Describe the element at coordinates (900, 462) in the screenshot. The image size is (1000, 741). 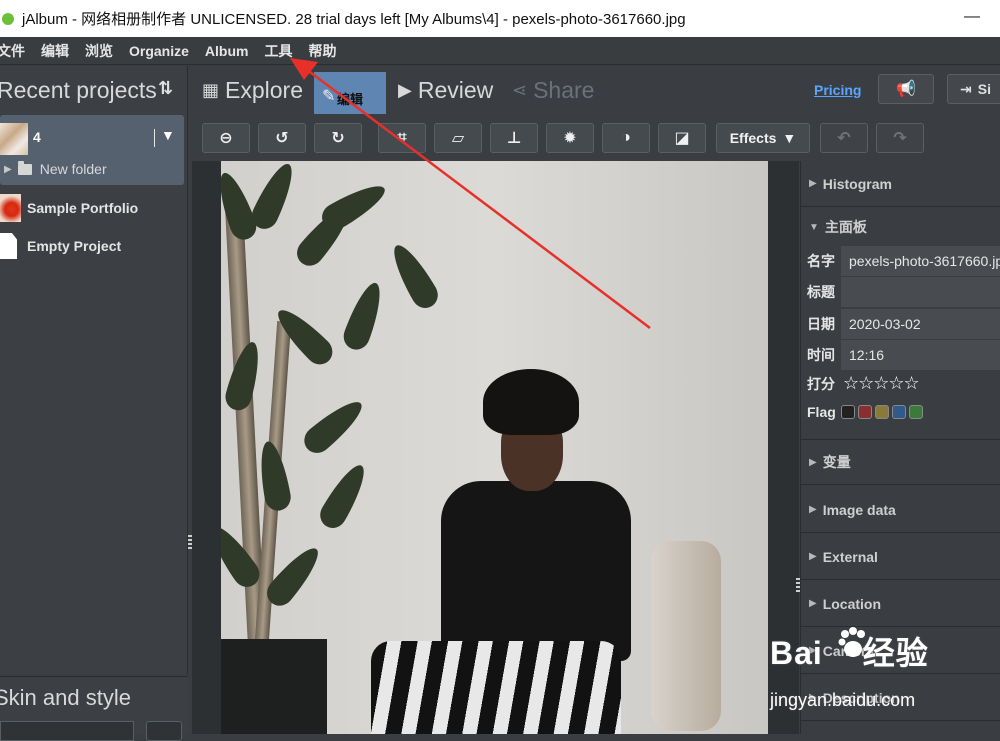
I see `section-variables: ▶ 变量` at that location.